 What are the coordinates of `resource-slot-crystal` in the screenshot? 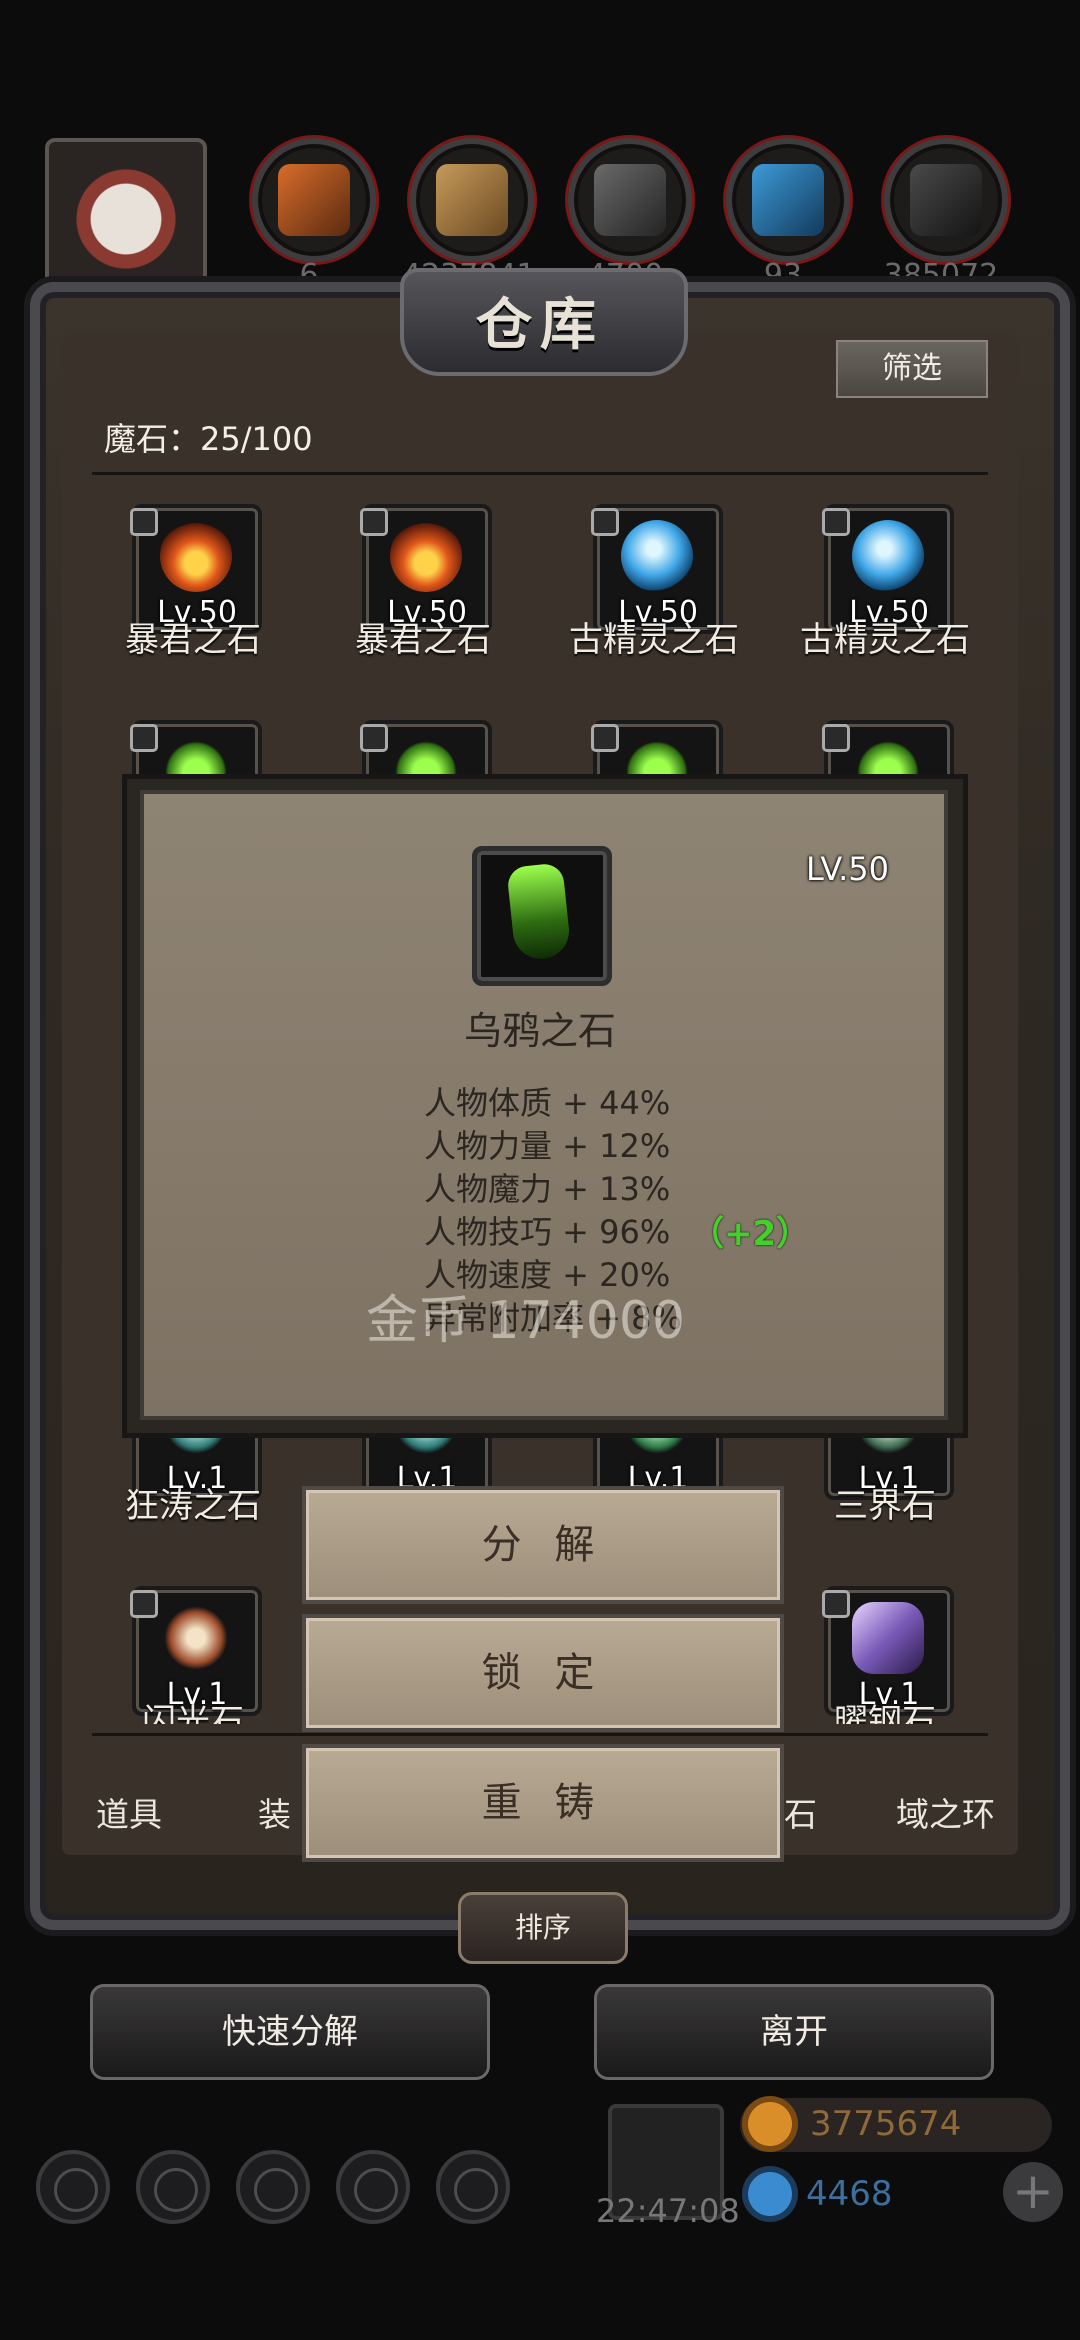 It's located at (788, 200).